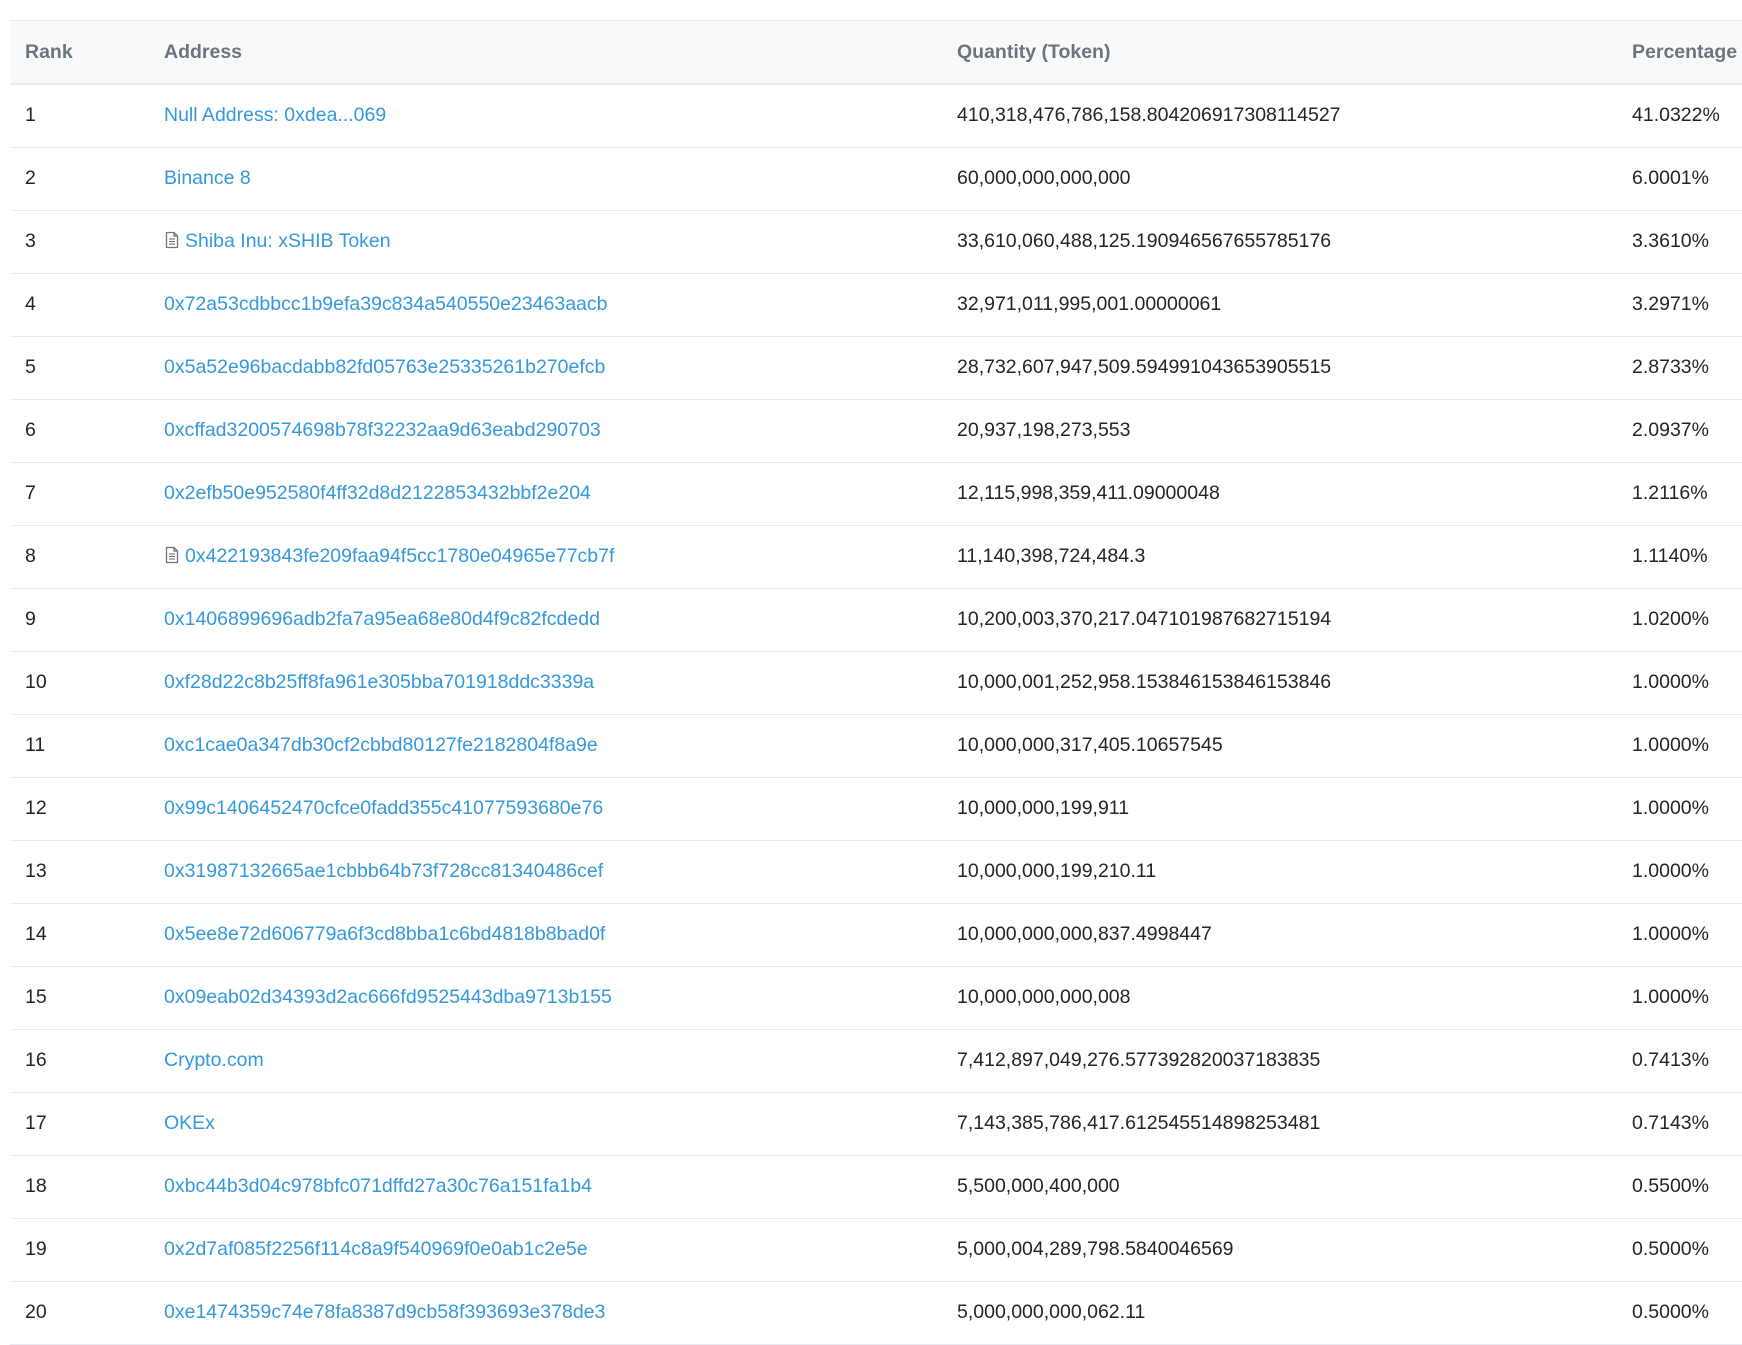 The height and width of the screenshot is (1345, 1742). What do you see at coordinates (1294, 494) in the screenshot?
I see `quantity-cell: 12,115,998,359,411.09000048` at bounding box center [1294, 494].